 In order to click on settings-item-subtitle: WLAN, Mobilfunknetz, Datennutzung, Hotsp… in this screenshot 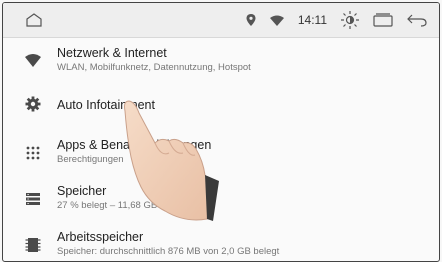, I will do `click(154, 67)`.